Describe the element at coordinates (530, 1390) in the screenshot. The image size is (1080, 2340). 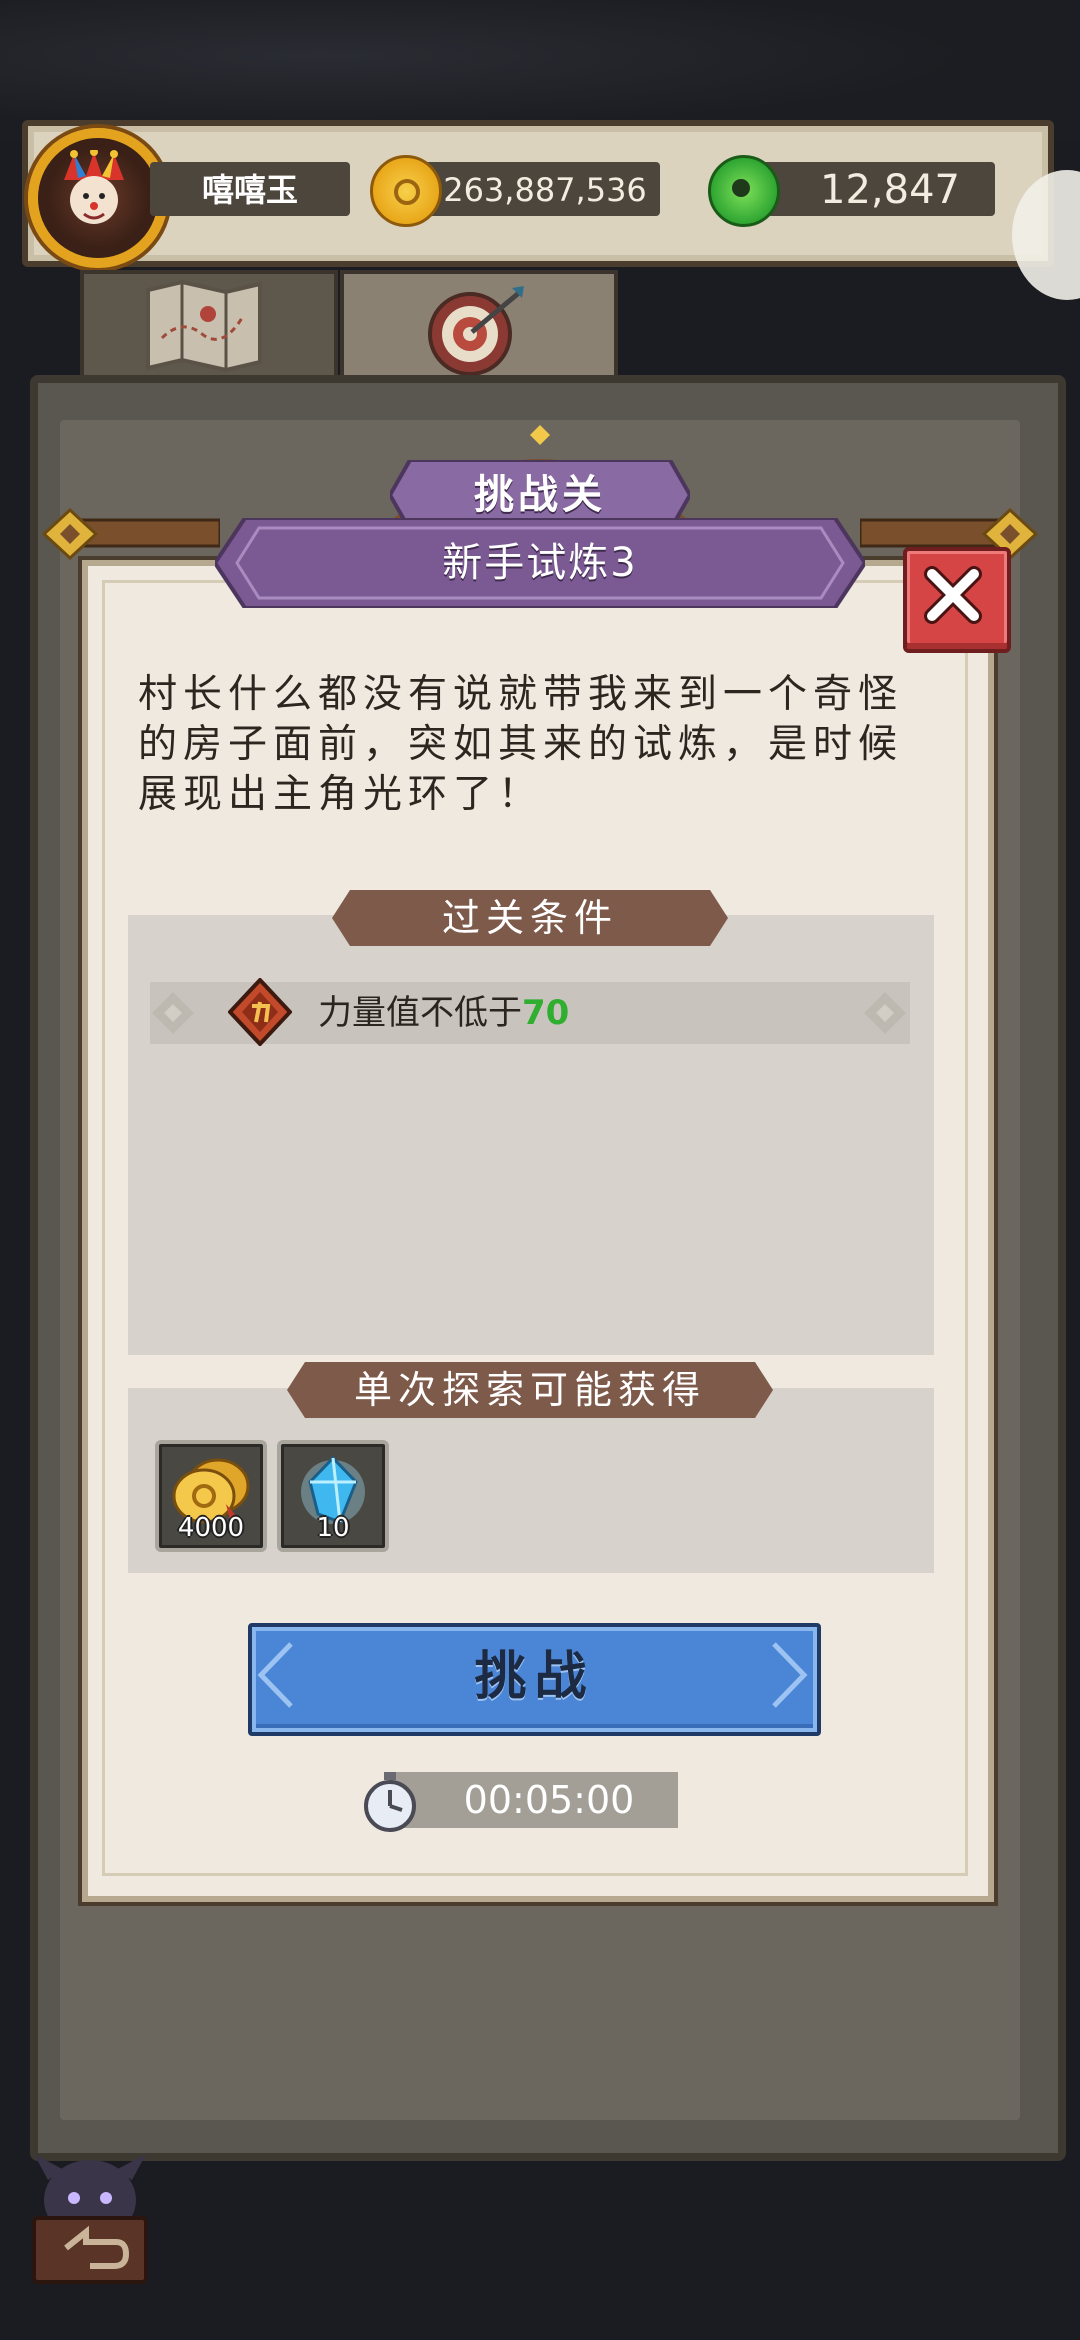
I see `rewards-title: 单次探索可能获得` at that location.